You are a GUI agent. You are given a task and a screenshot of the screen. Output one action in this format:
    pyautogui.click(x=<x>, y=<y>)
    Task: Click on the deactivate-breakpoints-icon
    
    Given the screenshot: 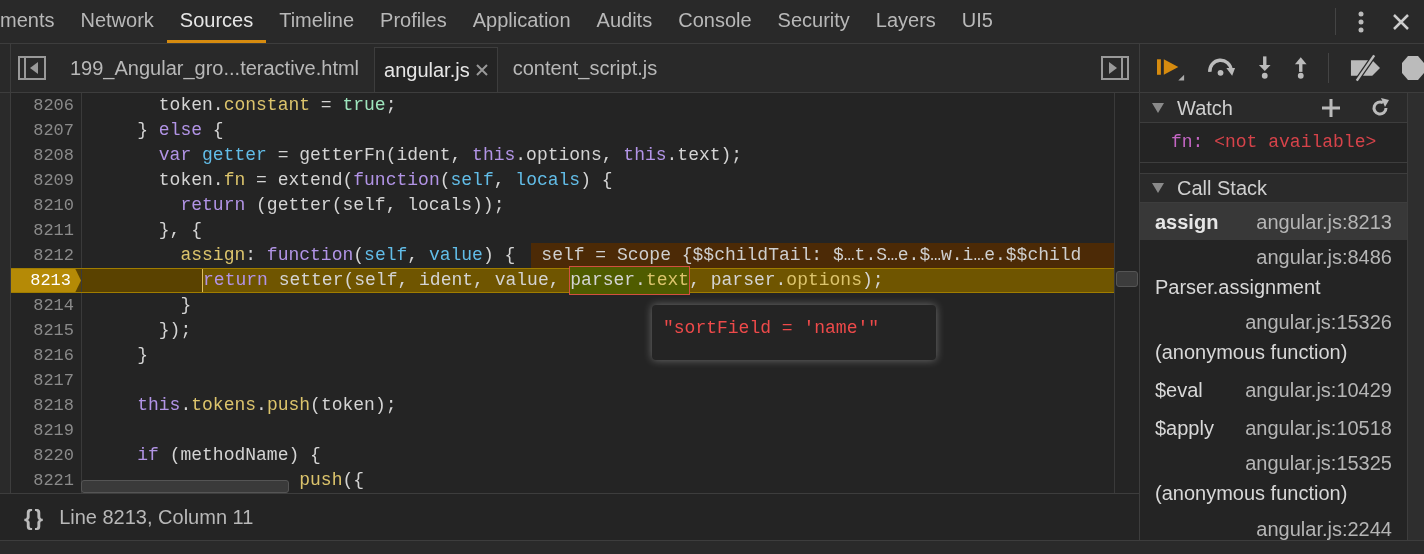 What is the action you would take?
    pyautogui.click(x=1365, y=68)
    